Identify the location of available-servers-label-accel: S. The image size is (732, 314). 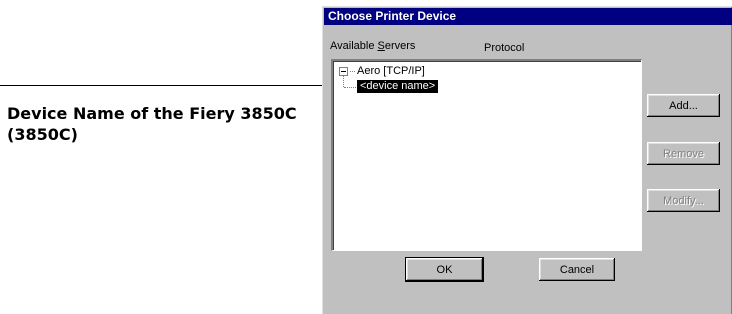
(381, 46).